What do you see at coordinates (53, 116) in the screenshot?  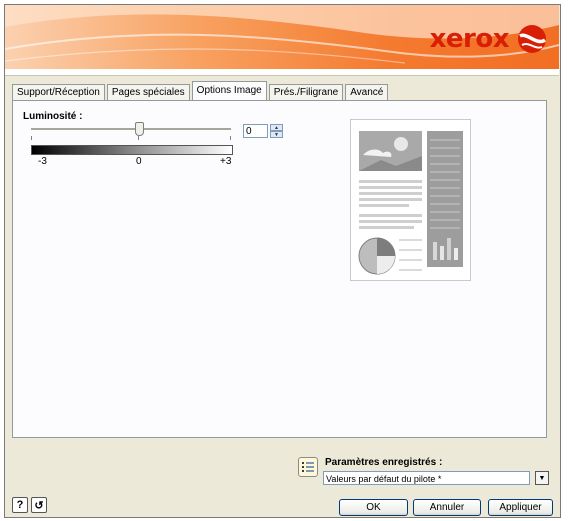 I see `luminosity-label: Luminosité :` at bounding box center [53, 116].